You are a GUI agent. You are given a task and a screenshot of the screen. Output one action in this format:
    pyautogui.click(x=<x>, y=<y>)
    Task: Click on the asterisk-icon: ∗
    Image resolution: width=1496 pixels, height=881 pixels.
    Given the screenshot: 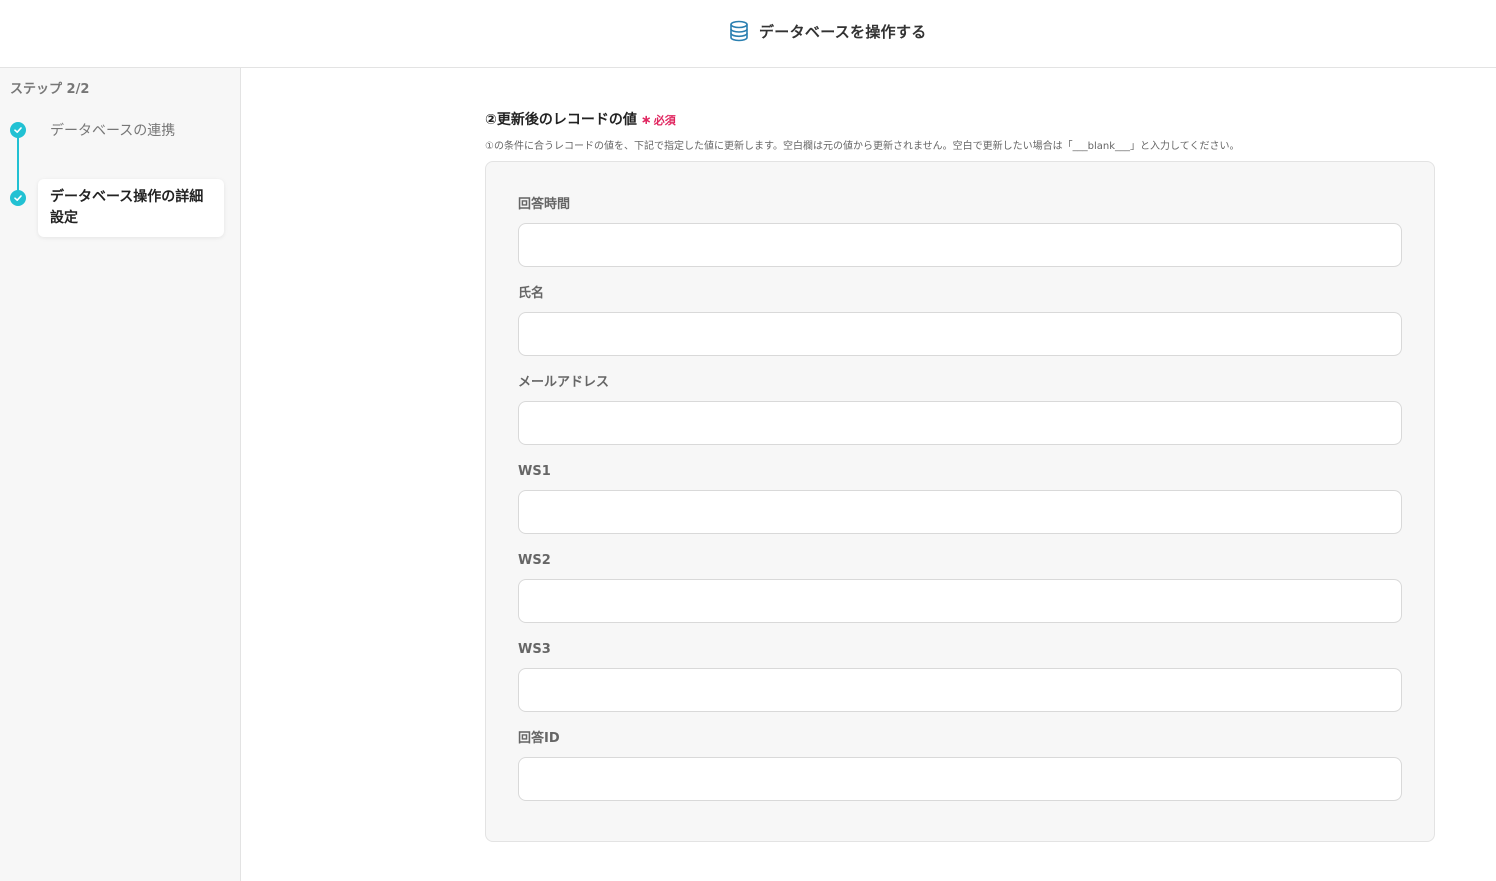 What is the action you would take?
    pyautogui.click(x=646, y=120)
    